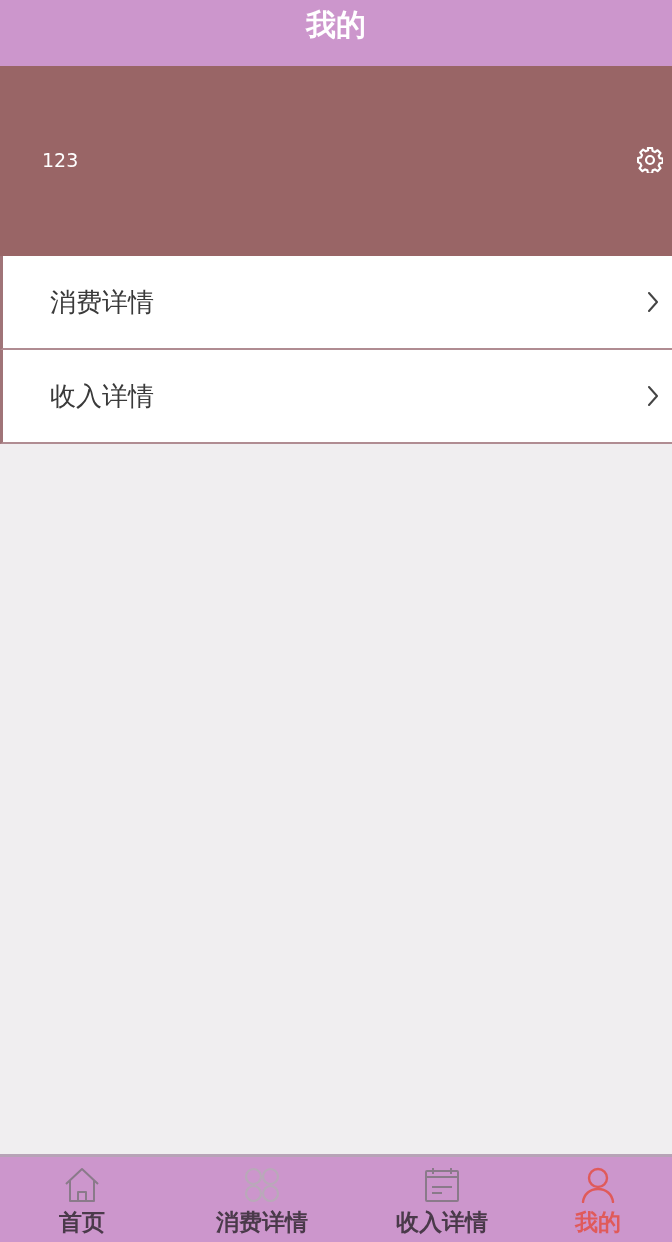 Image resolution: width=672 pixels, height=1242 pixels. I want to click on menu-item: 收入详情, so click(336, 397).